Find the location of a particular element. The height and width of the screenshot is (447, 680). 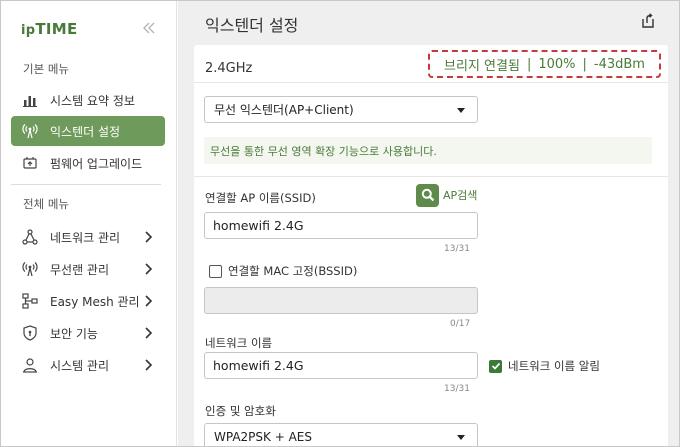

extender-mode-select: 무선 익스텐더(AP+Client) is located at coordinates (341, 109).